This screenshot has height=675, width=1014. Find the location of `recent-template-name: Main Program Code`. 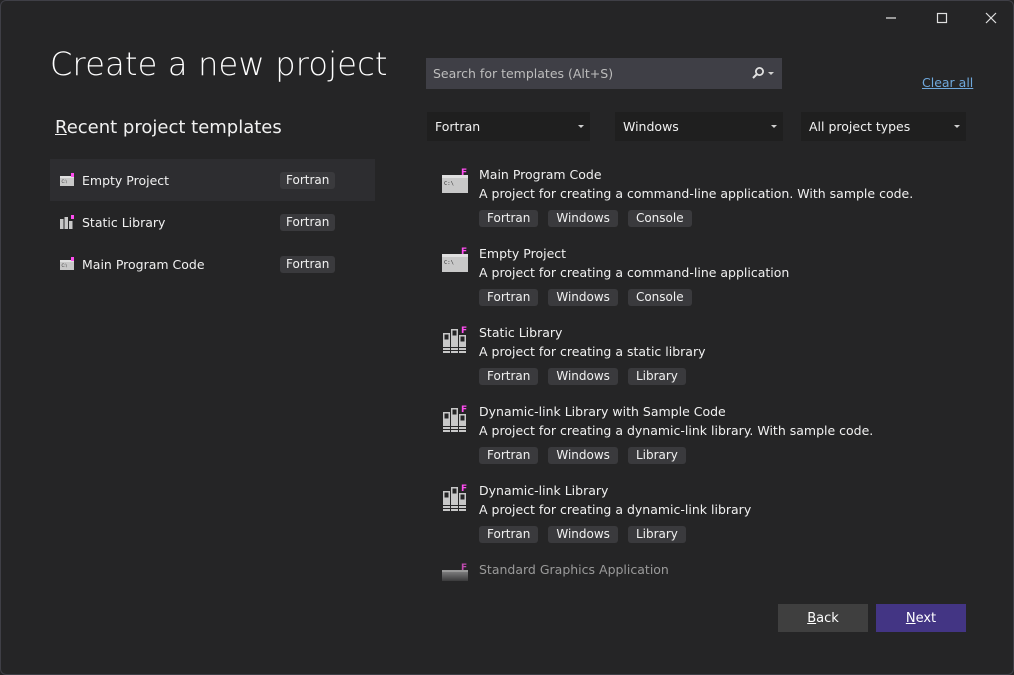

recent-template-name: Main Program Code is located at coordinates (143, 264).